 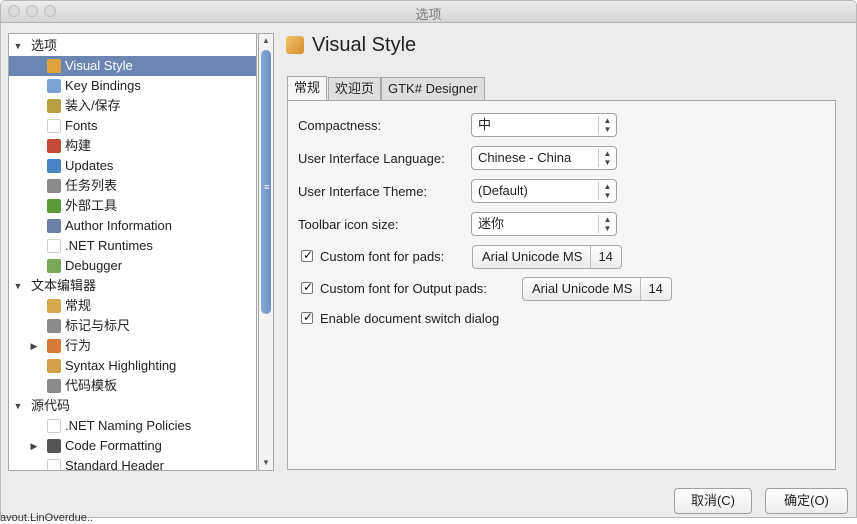 What do you see at coordinates (132, 286) in the screenshot?
I see `tree-item: ▼ 文本编辑器` at bounding box center [132, 286].